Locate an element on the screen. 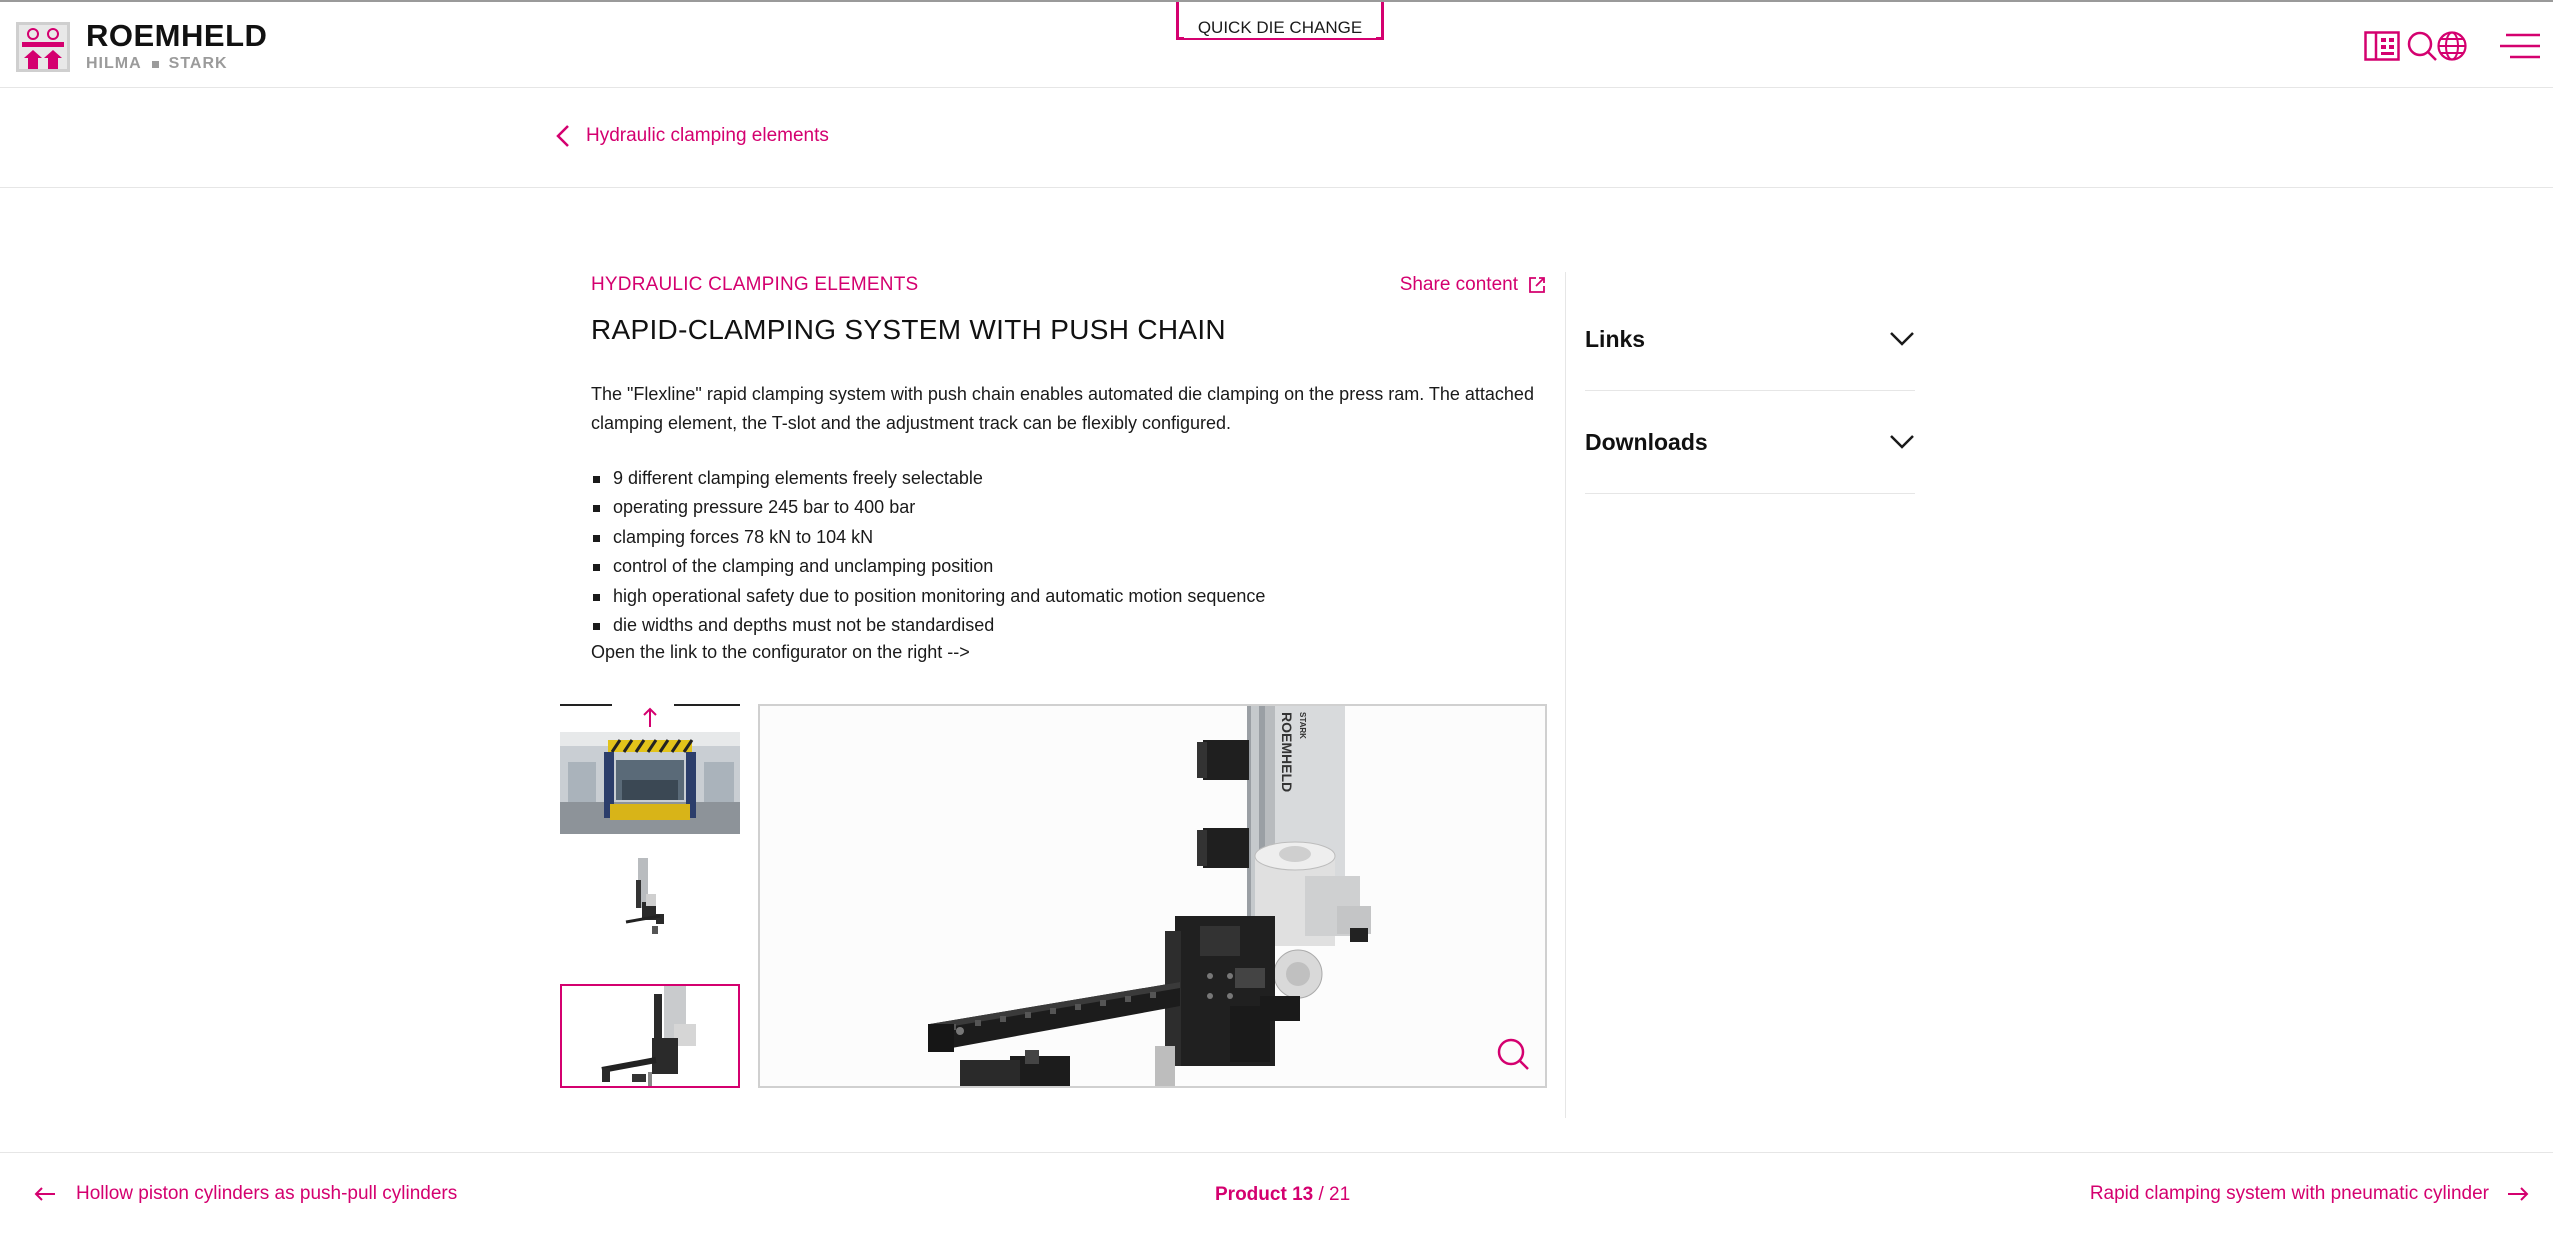 The width and height of the screenshot is (2553, 1240). zoom-button is located at coordinates (1513, 1054).